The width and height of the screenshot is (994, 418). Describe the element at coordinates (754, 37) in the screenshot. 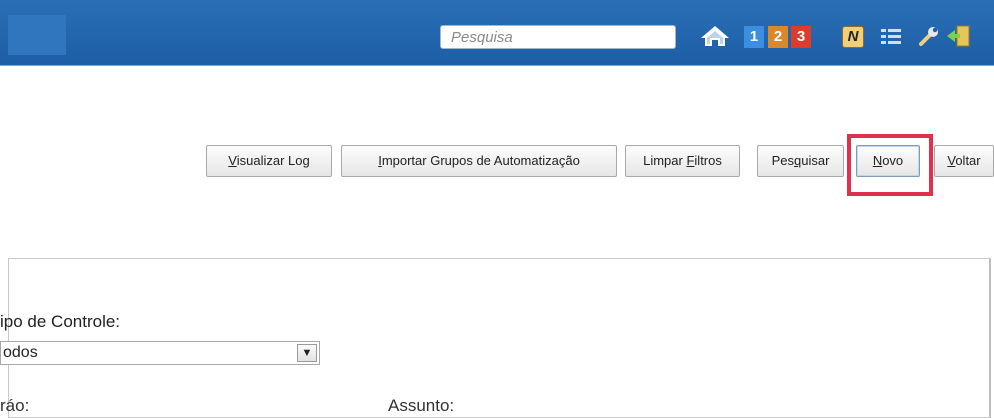

I see `badge-1-icon: 1` at that location.